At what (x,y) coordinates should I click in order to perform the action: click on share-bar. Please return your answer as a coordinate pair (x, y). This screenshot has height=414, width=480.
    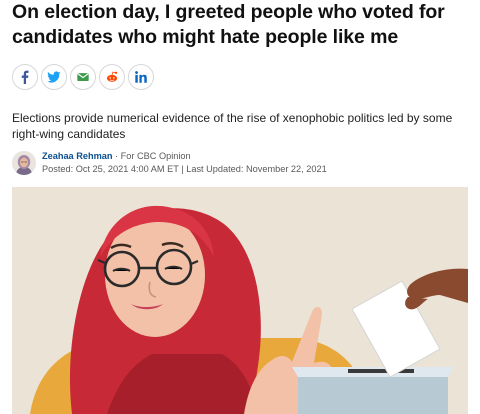
    Looking at the image, I should click on (83, 79).